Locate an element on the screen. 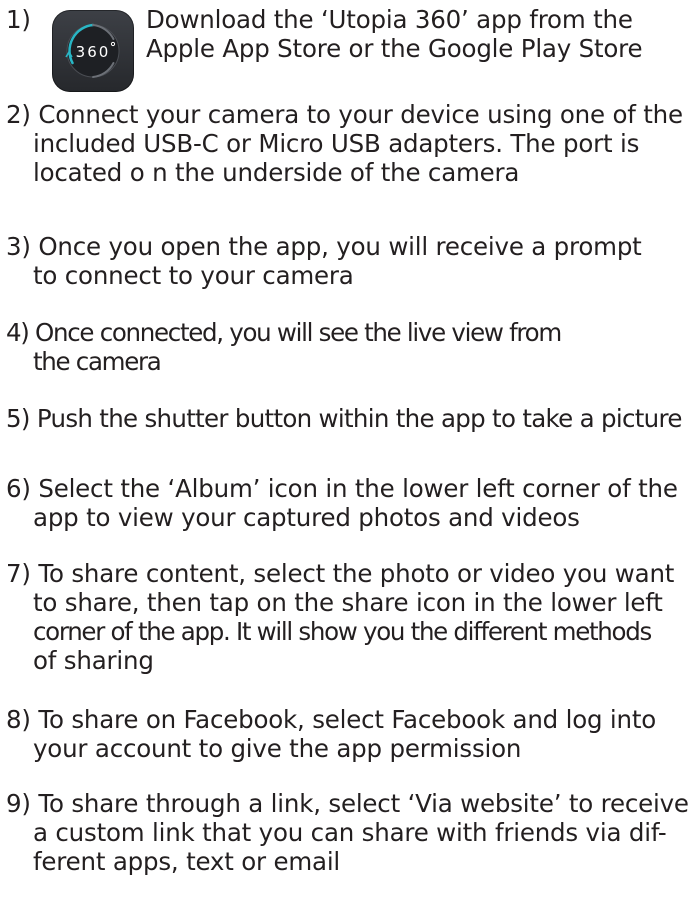 The width and height of the screenshot is (692, 911). step-1-line-1: Download the ‘Utopia 360’ app from the is located at coordinates (389, 19).